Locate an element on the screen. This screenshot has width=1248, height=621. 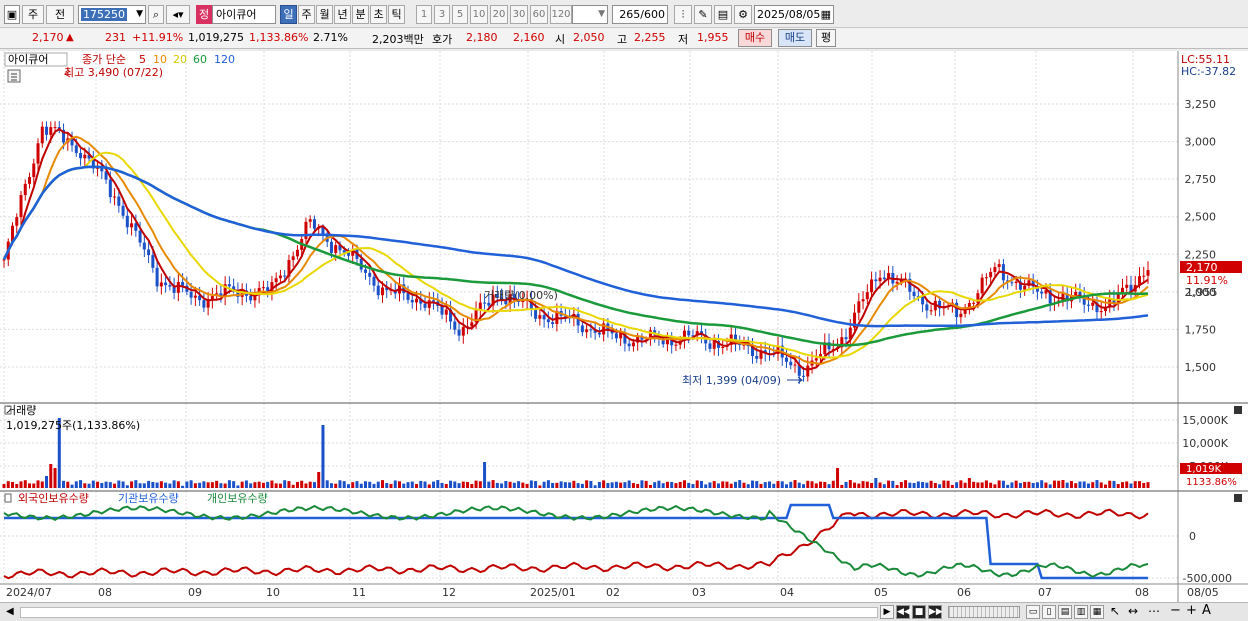
sell-button: 매도 is located at coordinates (795, 38).